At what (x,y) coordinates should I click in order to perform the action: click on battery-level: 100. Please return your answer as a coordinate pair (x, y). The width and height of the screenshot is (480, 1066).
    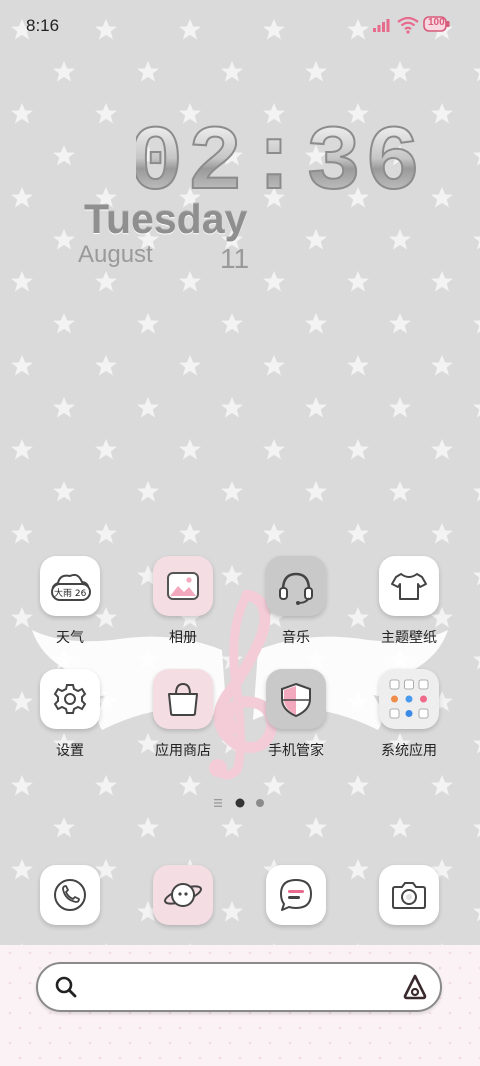
    Looking at the image, I should click on (436, 22).